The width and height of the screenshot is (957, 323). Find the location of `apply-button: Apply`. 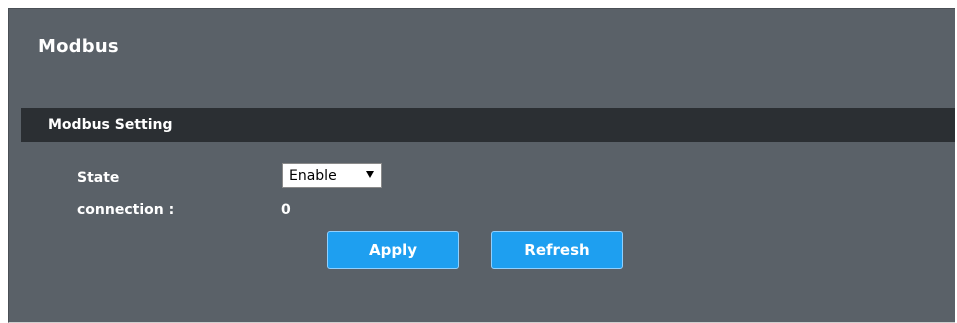

apply-button: Apply is located at coordinates (393, 250).